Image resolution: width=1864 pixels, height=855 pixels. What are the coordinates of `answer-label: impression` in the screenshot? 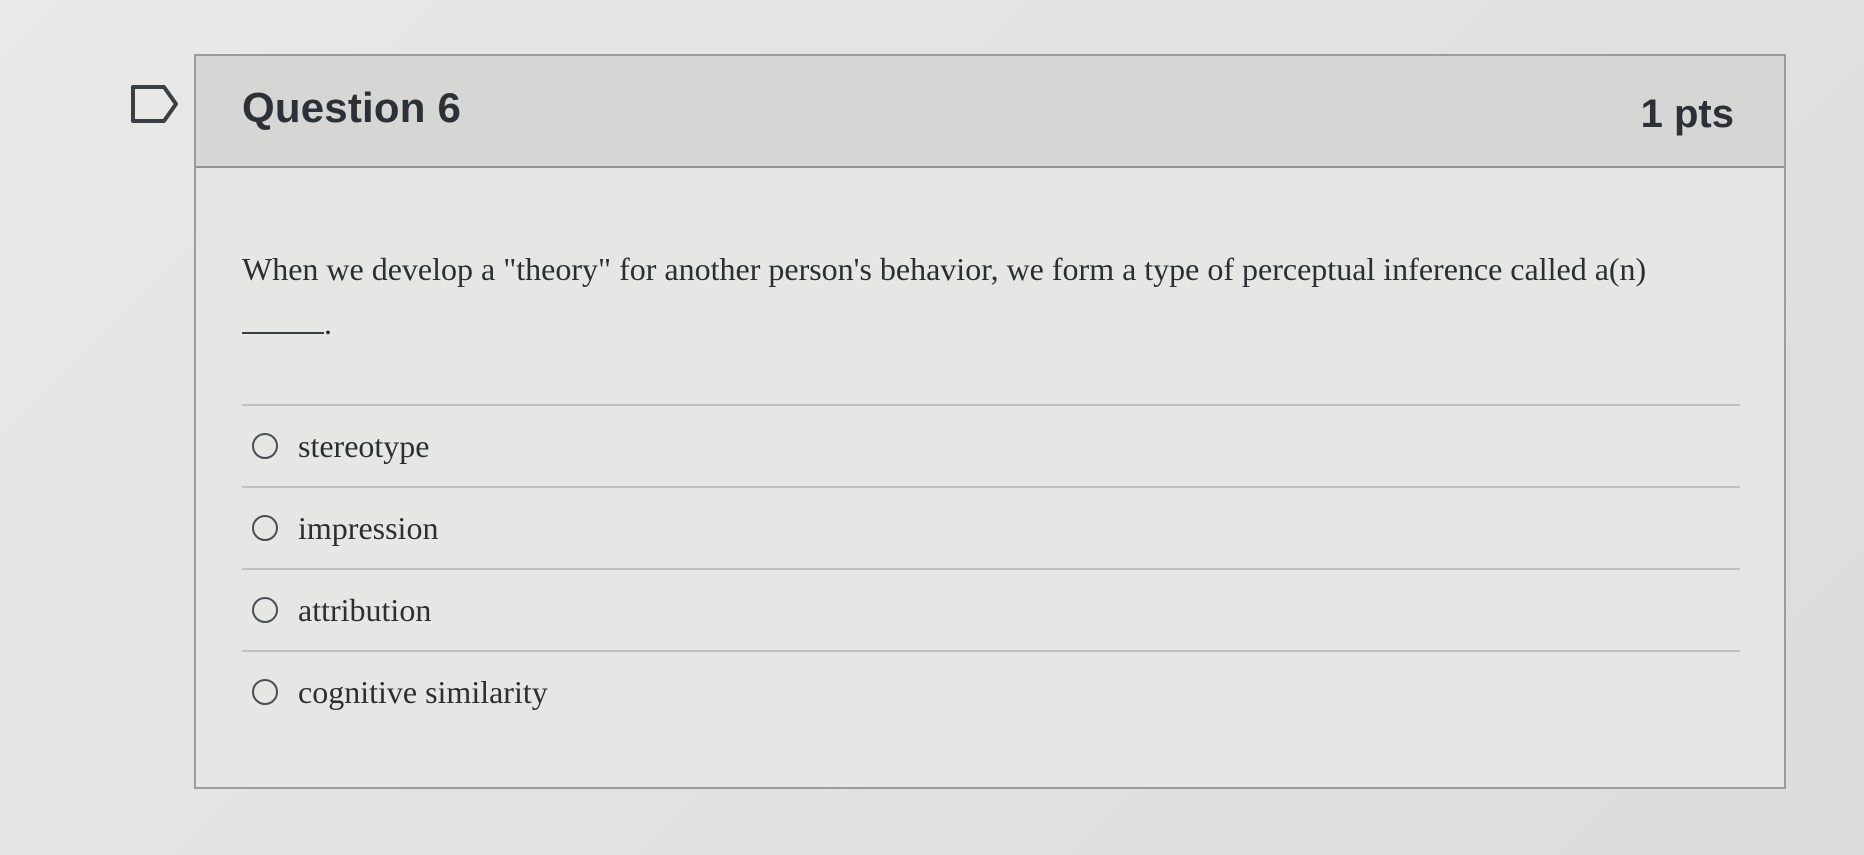 It's located at (368, 528).